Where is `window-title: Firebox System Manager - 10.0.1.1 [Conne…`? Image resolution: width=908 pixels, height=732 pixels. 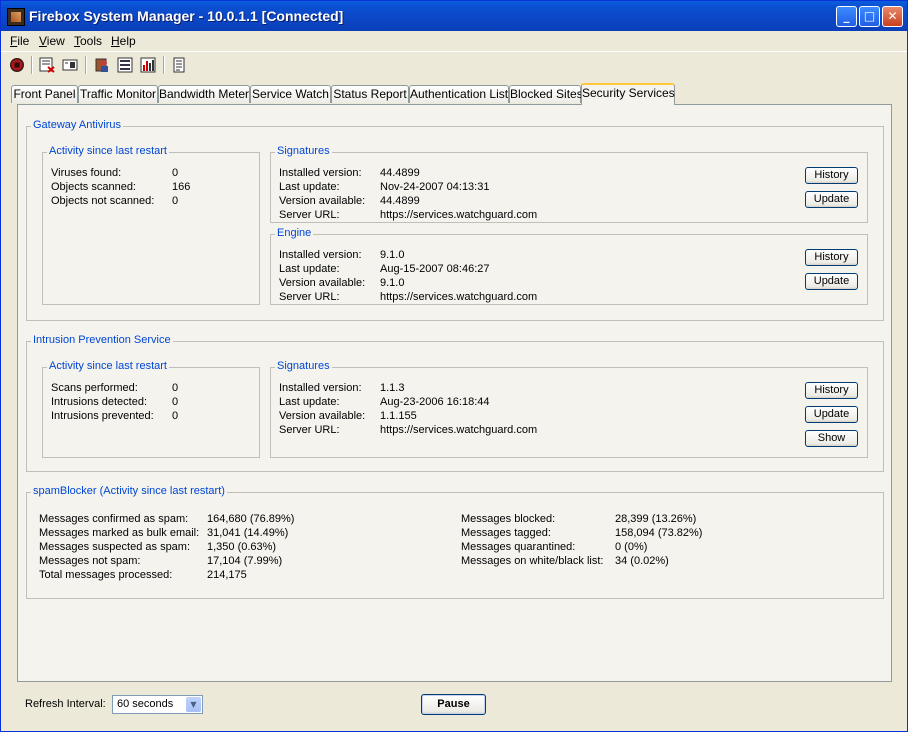 window-title: Firebox System Manager - 10.0.1.1 [Conne… is located at coordinates (186, 16).